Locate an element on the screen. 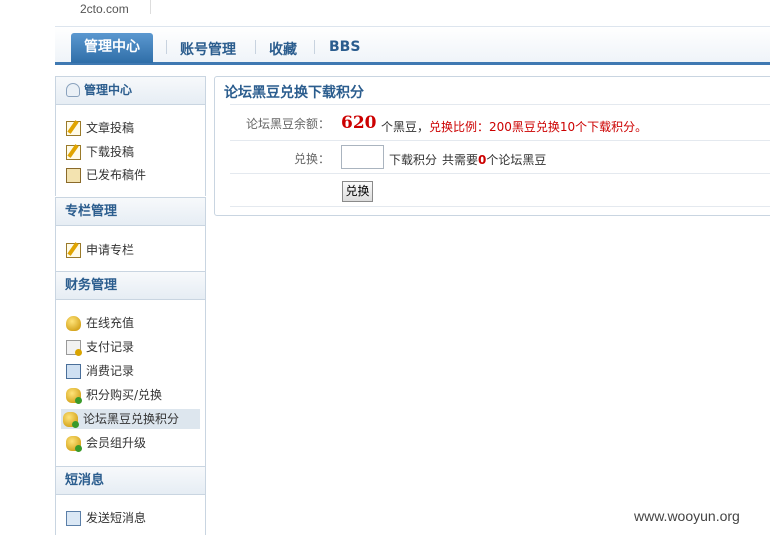 The height and width of the screenshot is (535, 770). sidebar-item-label: 文章投稿 is located at coordinates (110, 128).